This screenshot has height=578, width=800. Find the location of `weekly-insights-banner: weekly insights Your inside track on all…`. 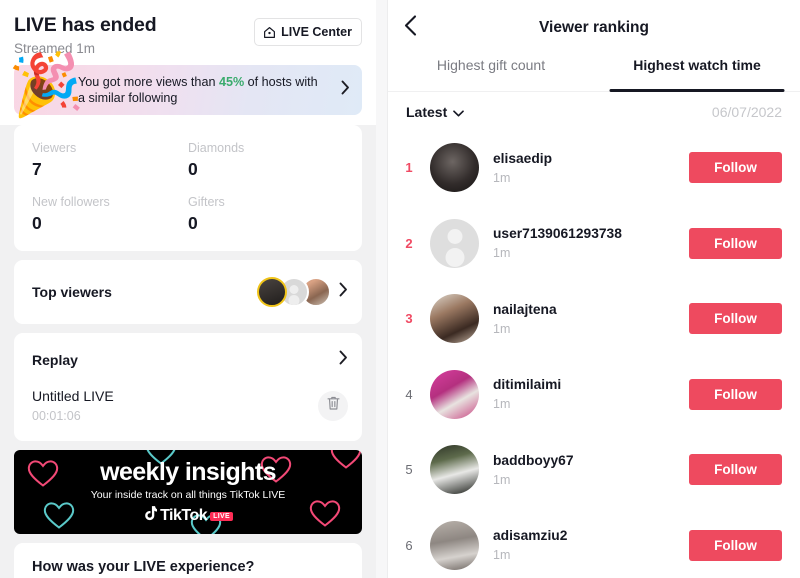

weekly-insights-banner: weekly insights Your inside track on all… is located at coordinates (188, 492).